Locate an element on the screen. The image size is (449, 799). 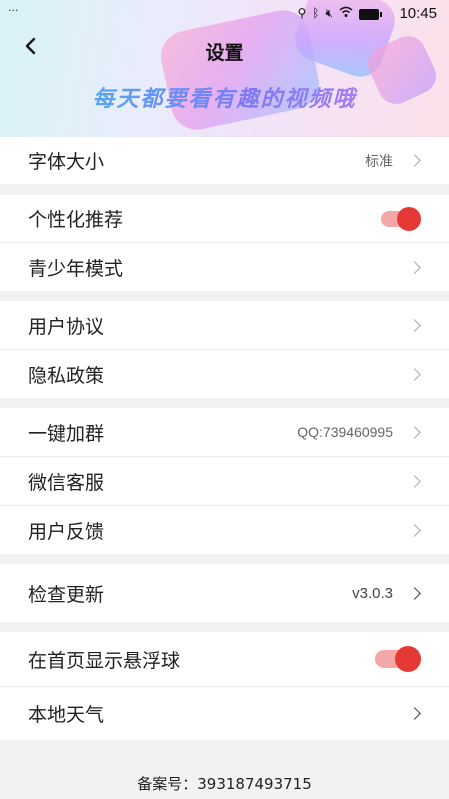
setting-personalized-recommend: 个性化推荐 is located at coordinates (224, 218).